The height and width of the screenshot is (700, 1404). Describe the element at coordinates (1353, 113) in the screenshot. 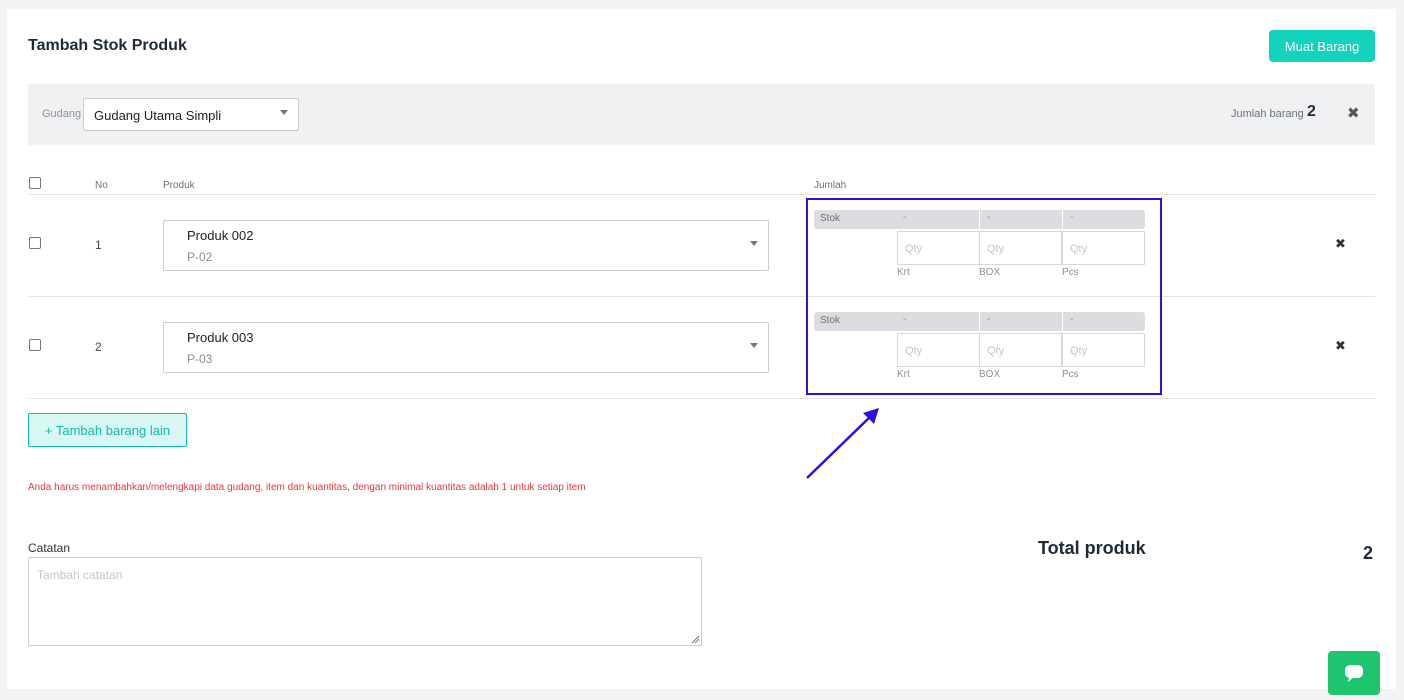

I see `close-icon: ✖` at that location.